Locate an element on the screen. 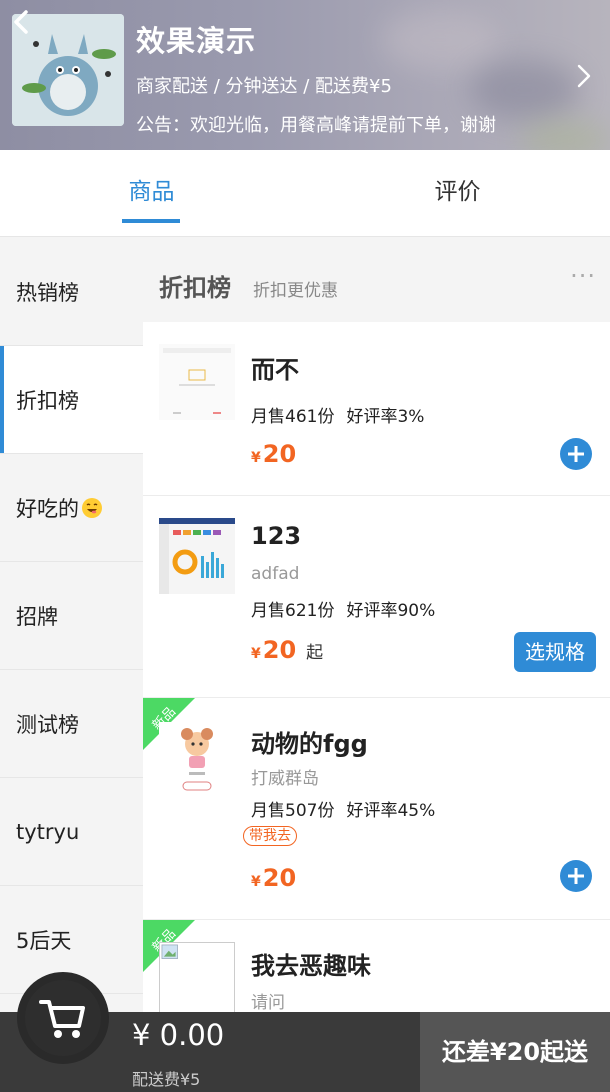 This screenshot has height=1092, width=610. sidebar-item-discount: 折扣榜 is located at coordinates (71, 400).